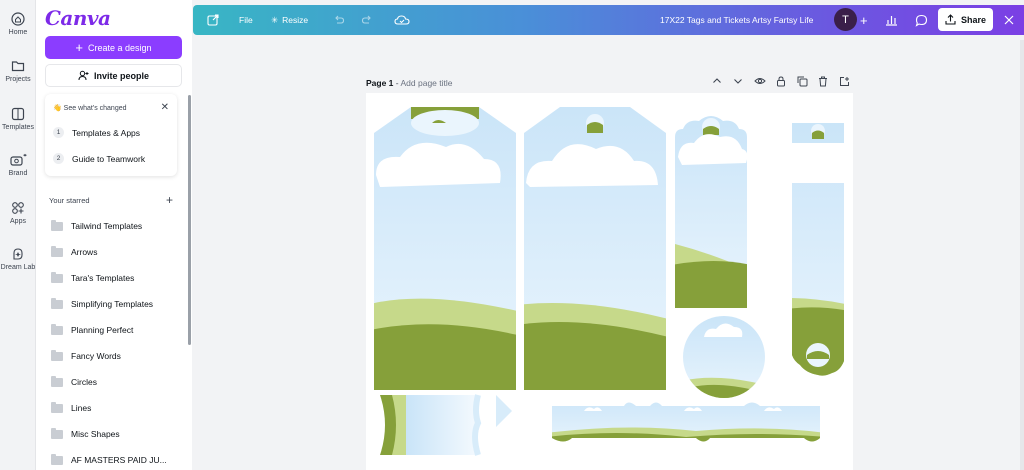  Describe the element at coordinates (738, 82) in the screenshot. I see `chevron-down-icon` at that location.